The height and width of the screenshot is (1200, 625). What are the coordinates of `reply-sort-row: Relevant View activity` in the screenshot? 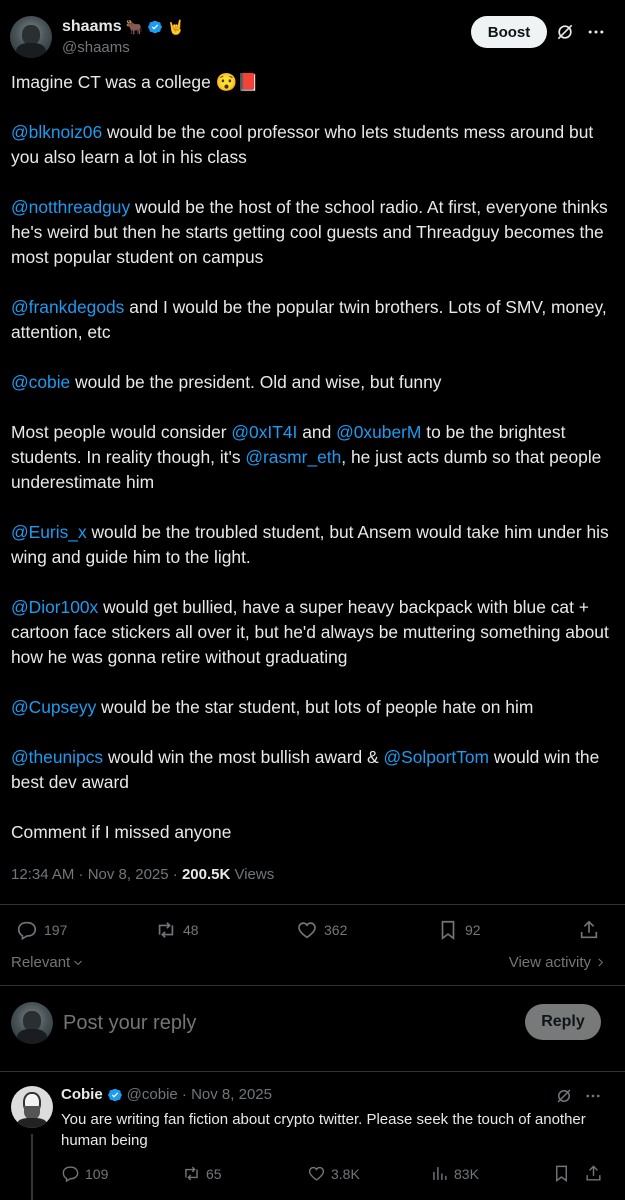 It's located at (308, 964).